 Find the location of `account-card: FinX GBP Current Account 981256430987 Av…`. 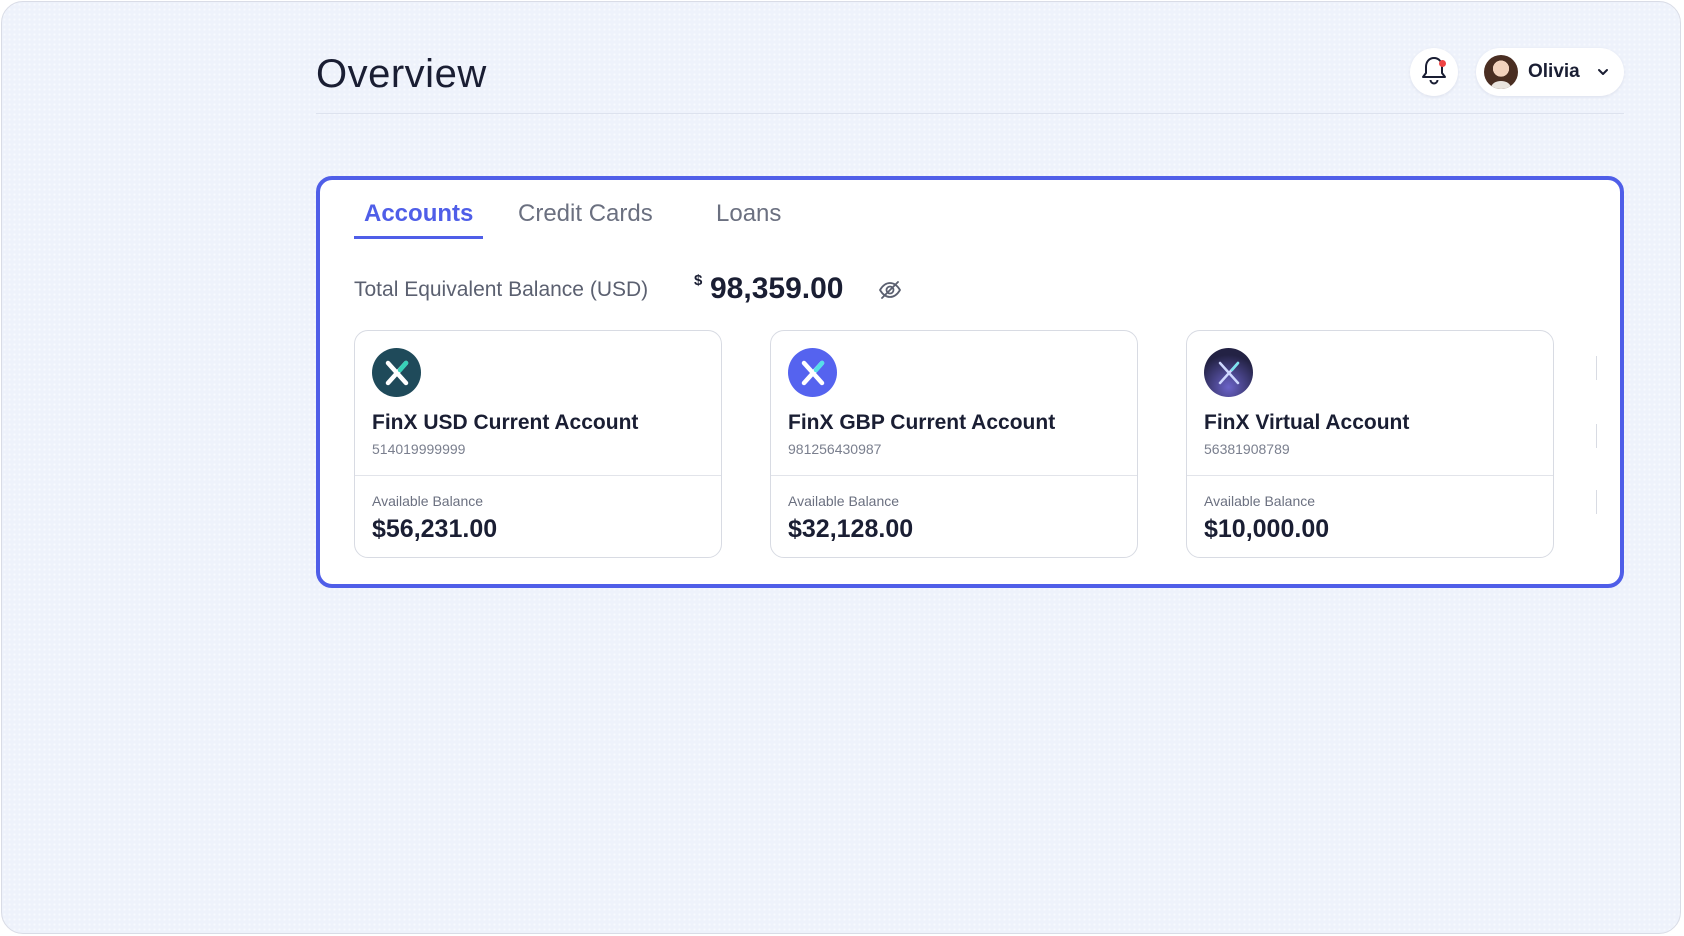

account-card: FinX GBP Current Account 981256430987 Av… is located at coordinates (954, 444).